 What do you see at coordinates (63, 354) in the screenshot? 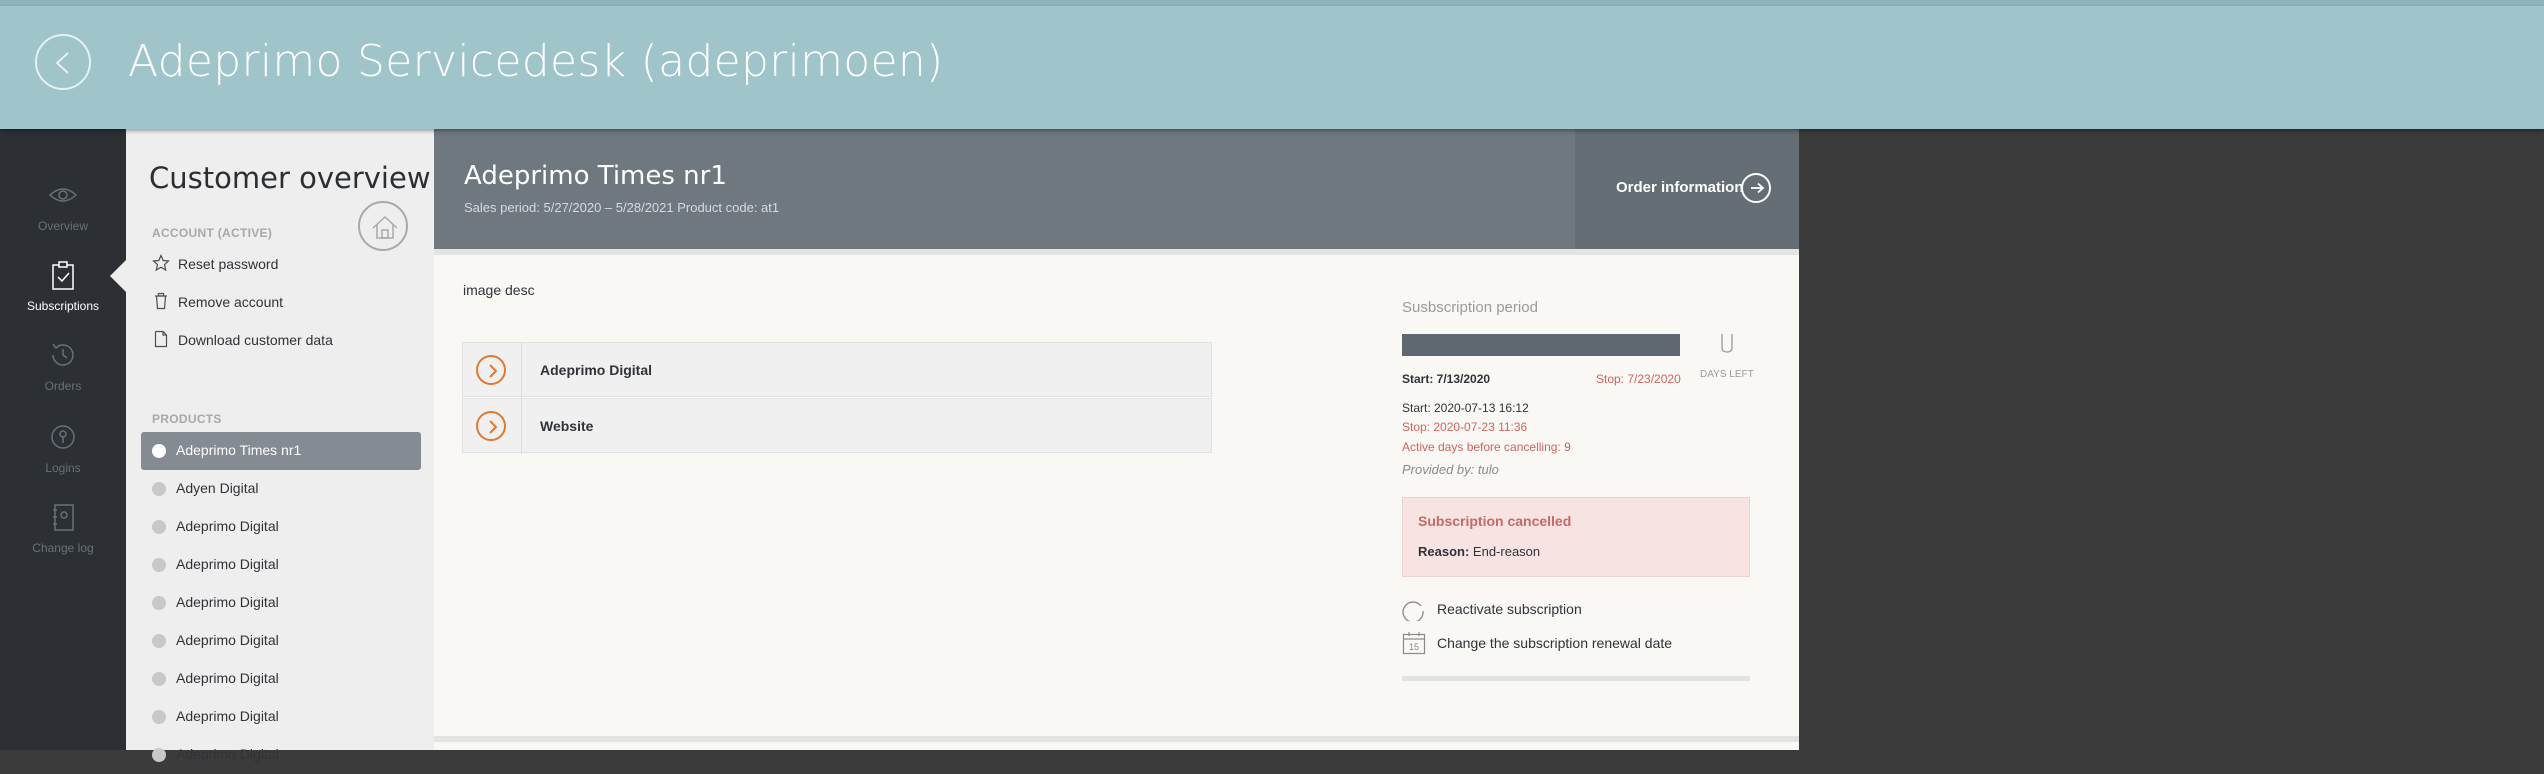
I see `history-icon` at bounding box center [63, 354].